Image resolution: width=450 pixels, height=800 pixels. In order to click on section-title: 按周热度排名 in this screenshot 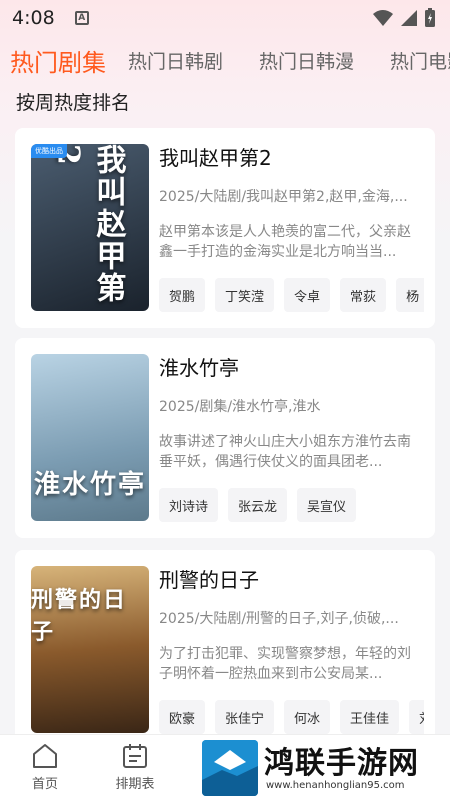, I will do `click(73, 103)`.